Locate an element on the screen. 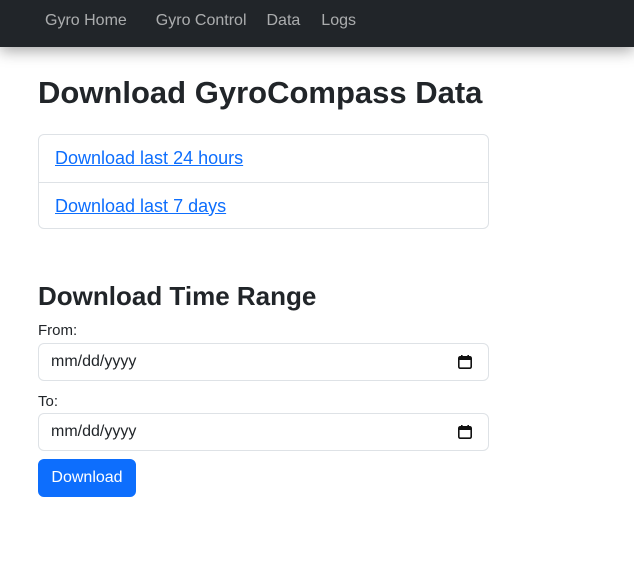 The height and width of the screenshot is (569, 634). nav-gyro-home: Gyro Home is located at coordinates (86, 21).